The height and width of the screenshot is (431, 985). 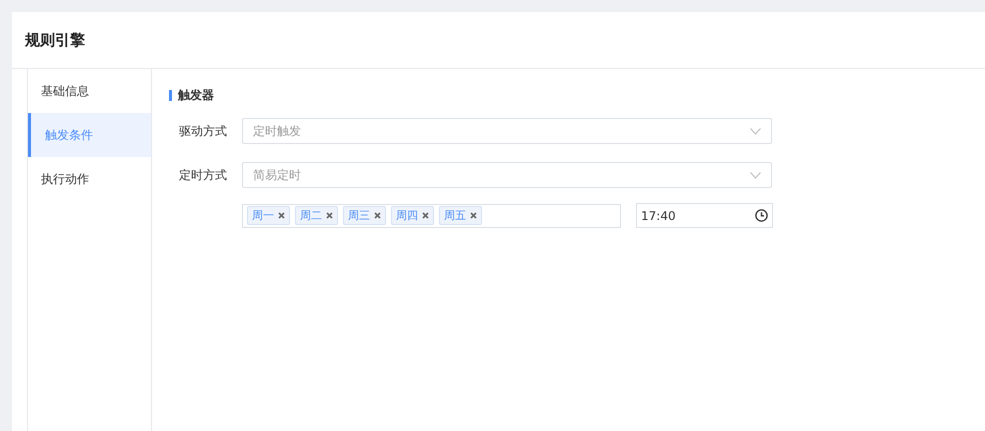 I want to click on day-select-field: 周一 周二 周三 周四 周五, so click(x=431, y=216).